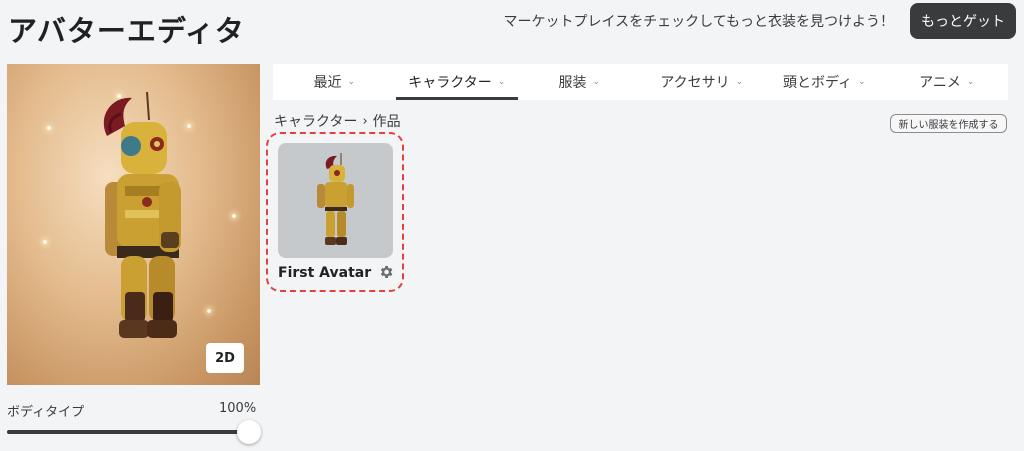  What do you see at coordinates (386, 122) in the screenshot?
I see `breadcrumb-current: 作品` at bounding box center [386, 122].